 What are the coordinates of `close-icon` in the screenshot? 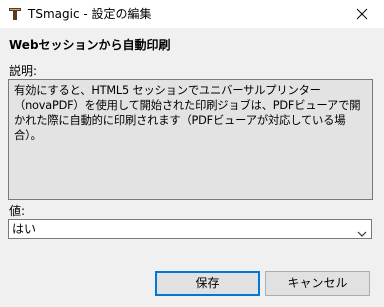 It's located at (362, 14).